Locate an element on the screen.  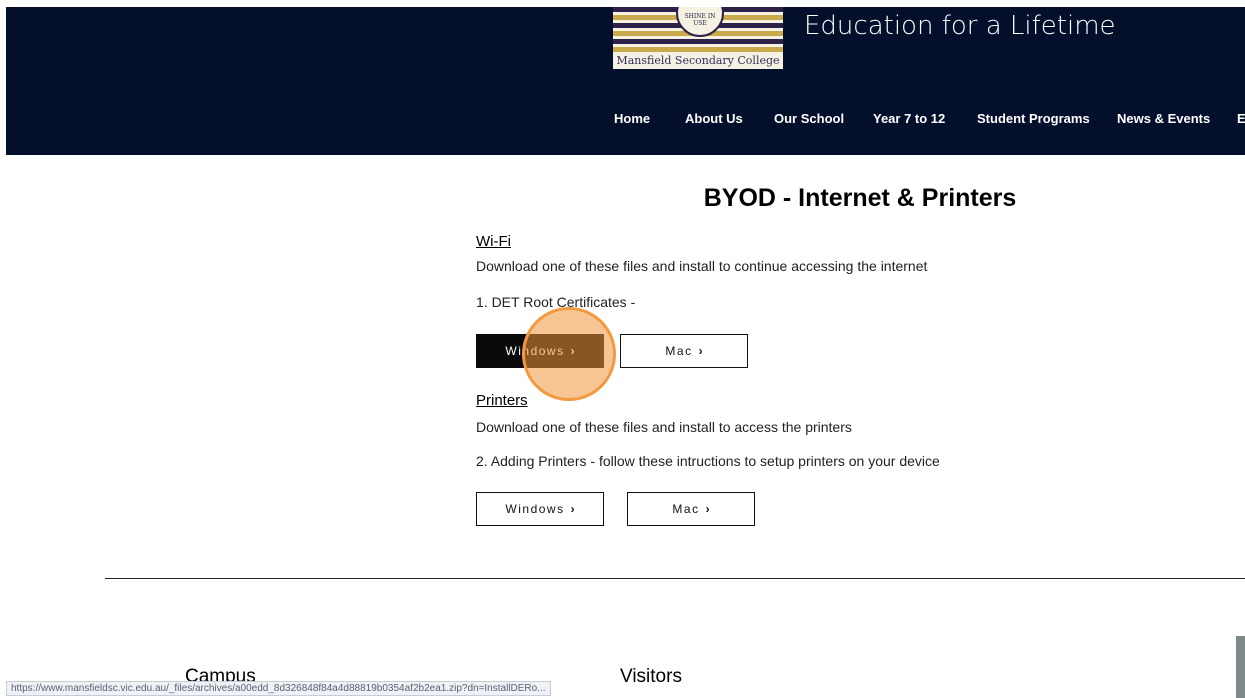
footer-visitors-heading: Visitors is located at coordinates (651, 676).